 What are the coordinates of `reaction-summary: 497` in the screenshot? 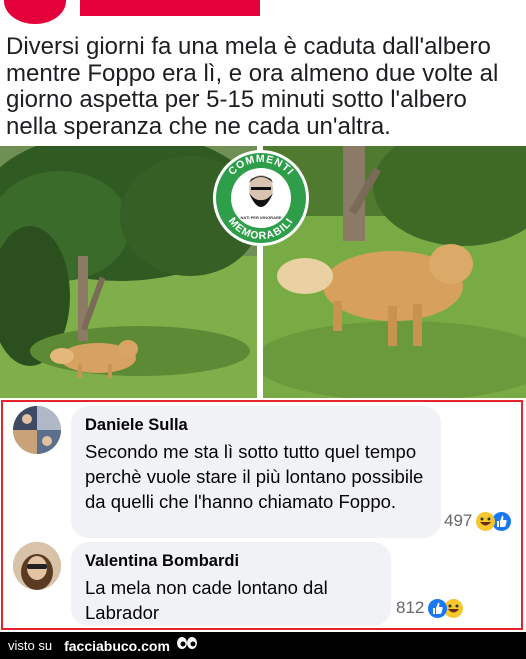 It's located at (478, 521).